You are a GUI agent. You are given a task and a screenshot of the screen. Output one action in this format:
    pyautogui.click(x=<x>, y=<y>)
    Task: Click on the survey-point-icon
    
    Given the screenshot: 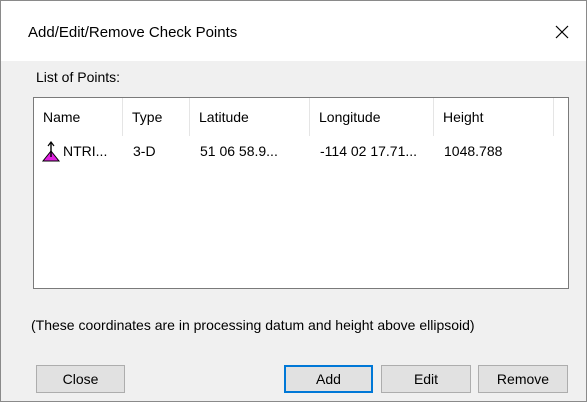 What is the action you would take?
    pyautogui.click(x=51, y=151)
    